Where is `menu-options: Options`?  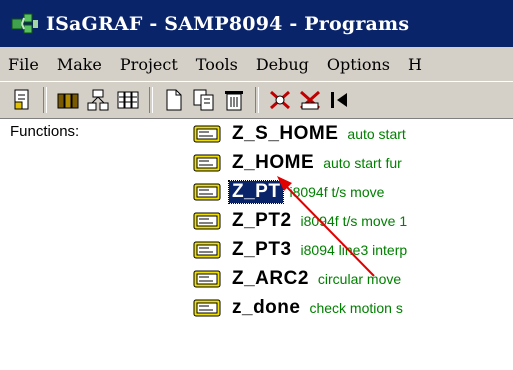 menu-options: Options is located at coordinates (358, 64).